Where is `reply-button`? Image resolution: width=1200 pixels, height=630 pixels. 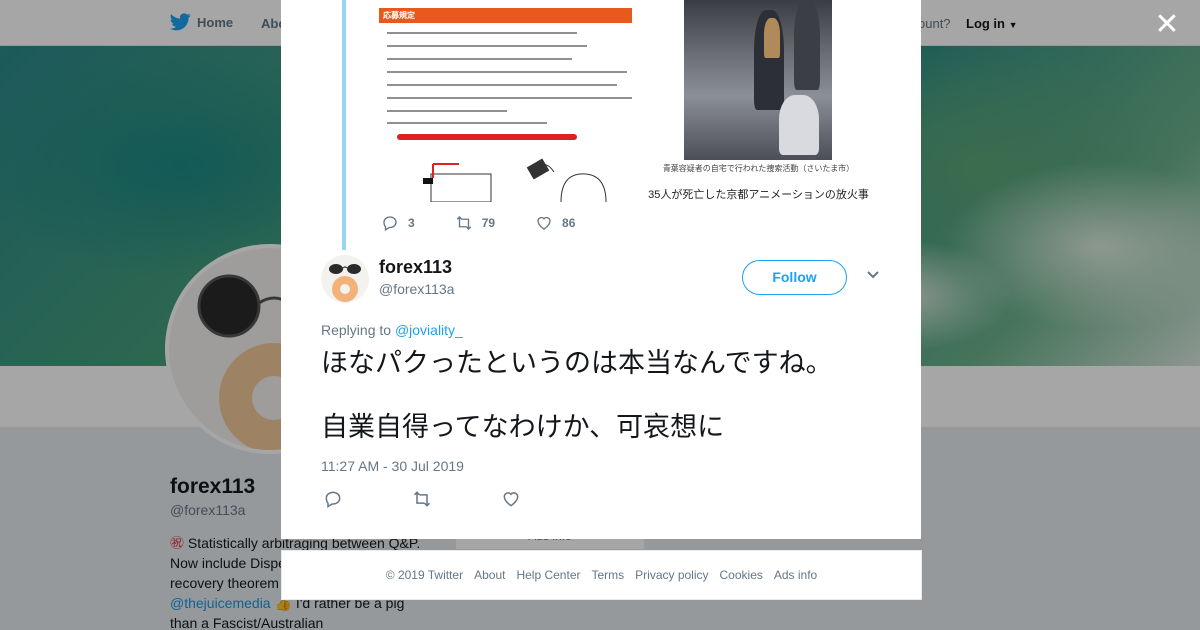 reply-button is located at coordinates (337, 499).